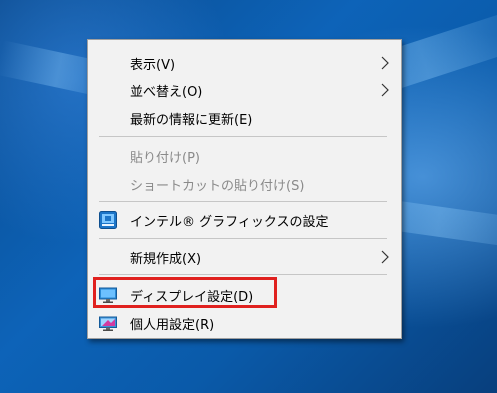 This screenshot has width=497, height=393. What do you see at coordinates (166, 92) in the screenshot?
I see `menu-item-sort-by-label: 並べ替え(O)` at bounding box center [166, 92].